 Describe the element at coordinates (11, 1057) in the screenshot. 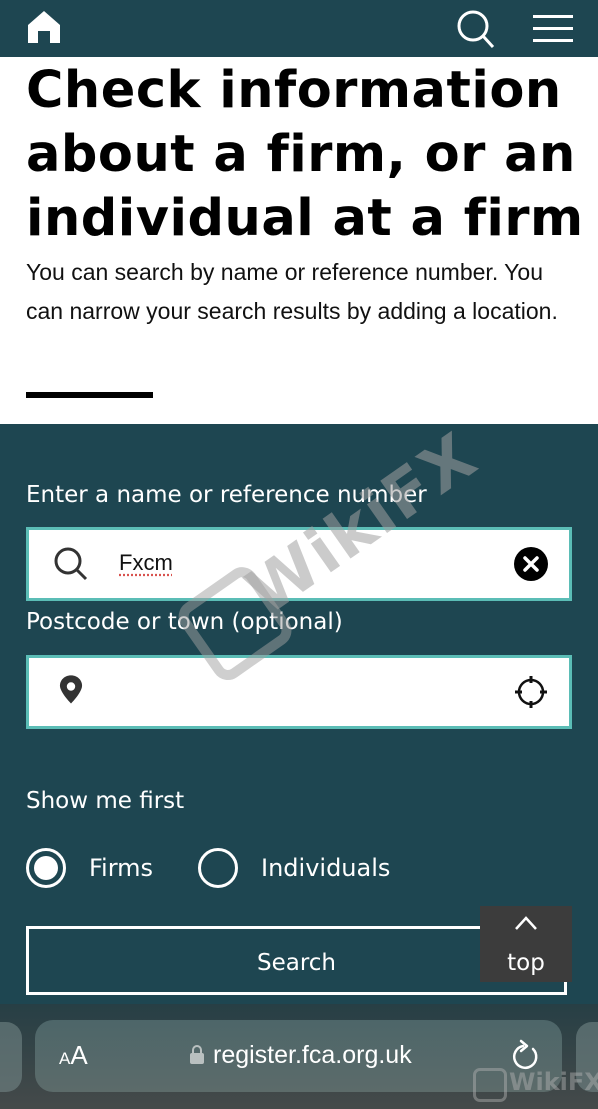

I see `previous-tab-preview` at that location.